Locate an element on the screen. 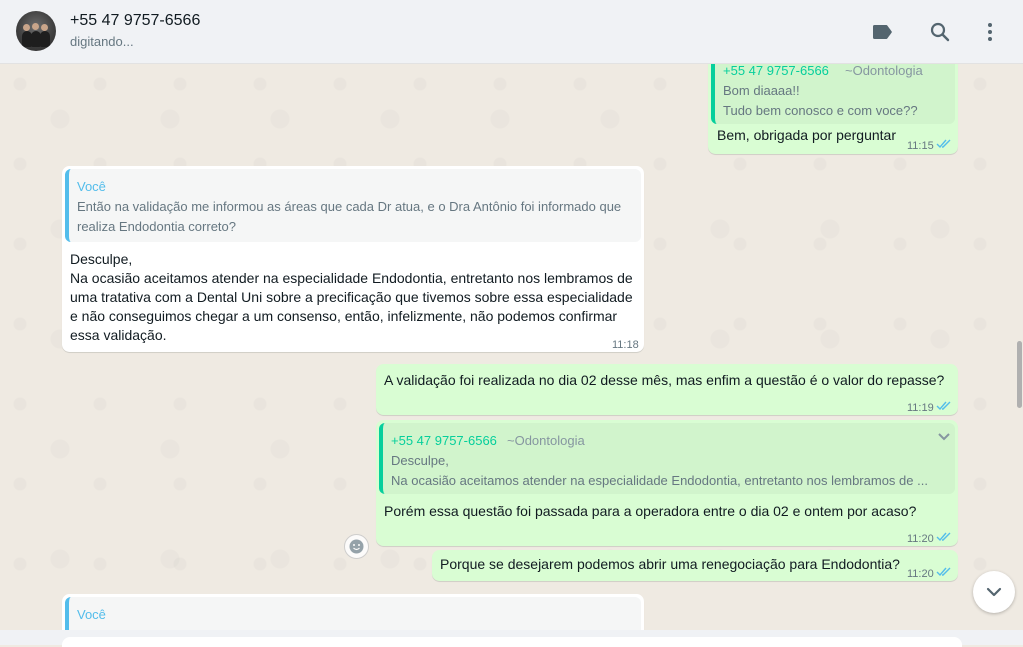  quoted-message: Você is located at coordinates (353, 613).